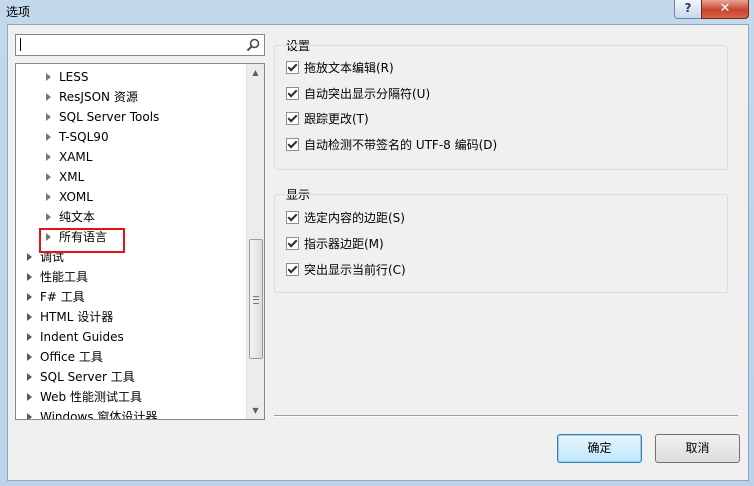  What do you see at coordinates (340, 68) in the screenshot?
I see `option-drag-drop-editing: 拖放文本编辑(R)` at bounding box center [340, 68].